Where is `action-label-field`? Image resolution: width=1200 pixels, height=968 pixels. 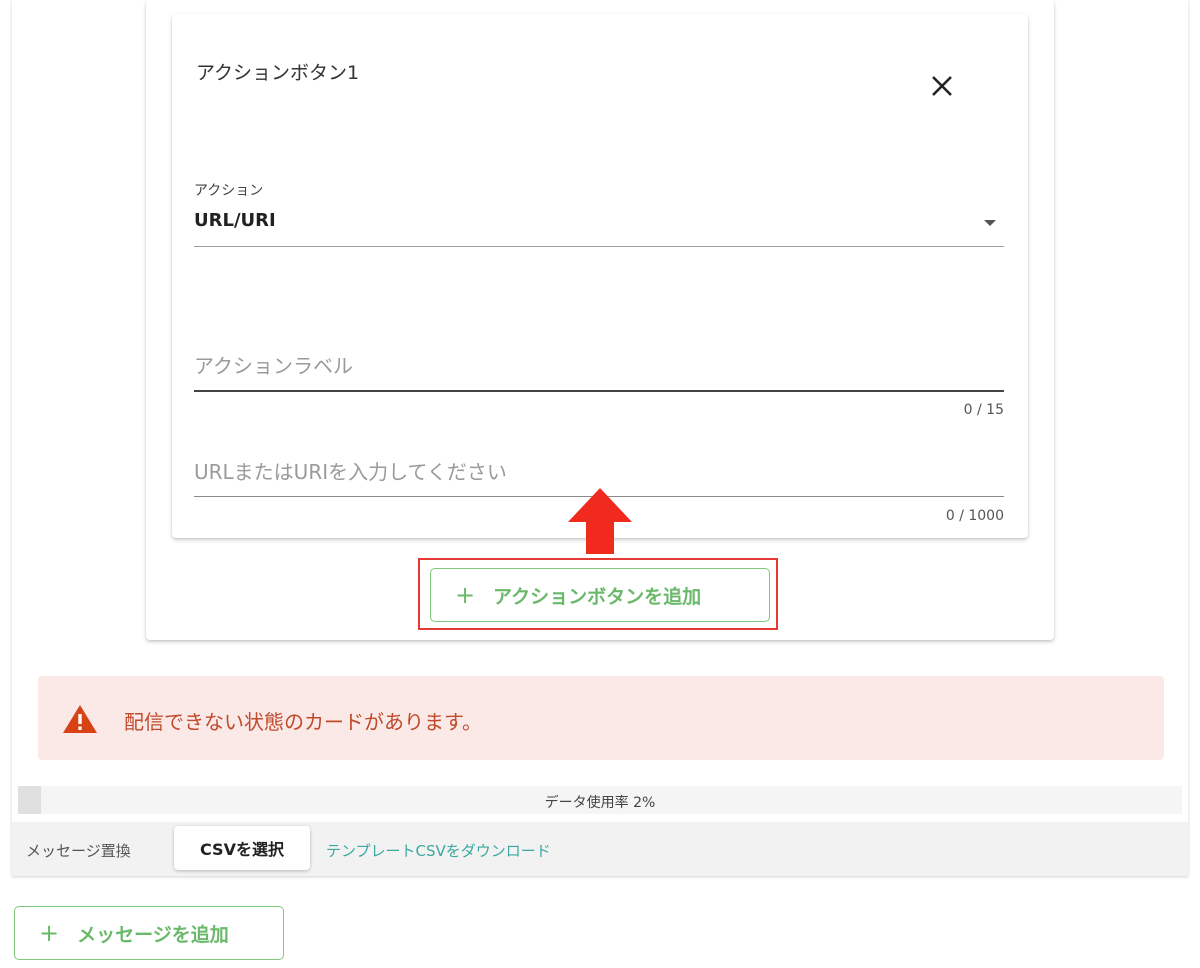 action-label-field is located at coordinates (599, 369).